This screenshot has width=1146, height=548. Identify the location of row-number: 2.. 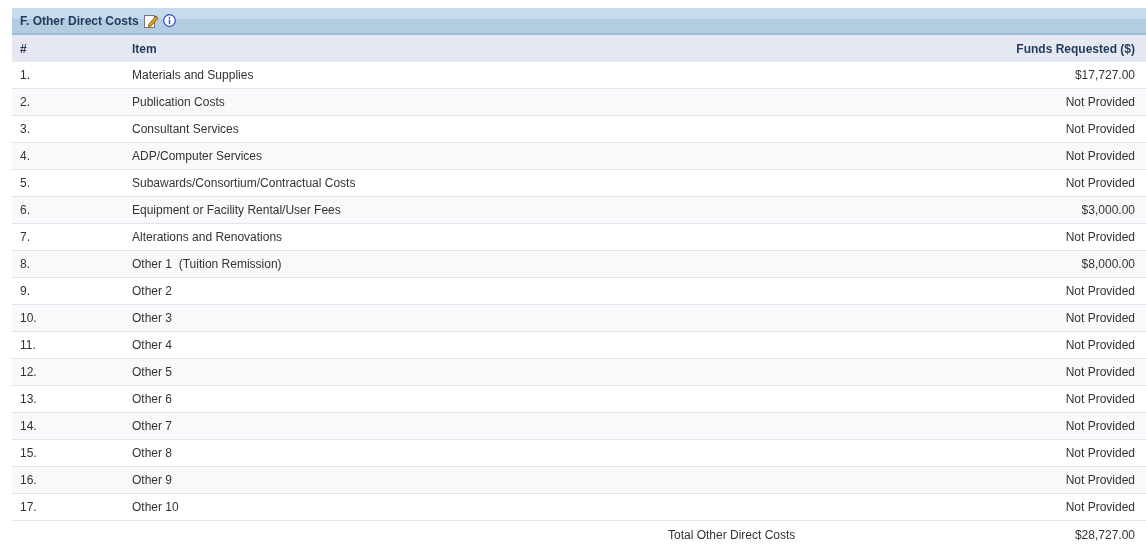
(25, 102).